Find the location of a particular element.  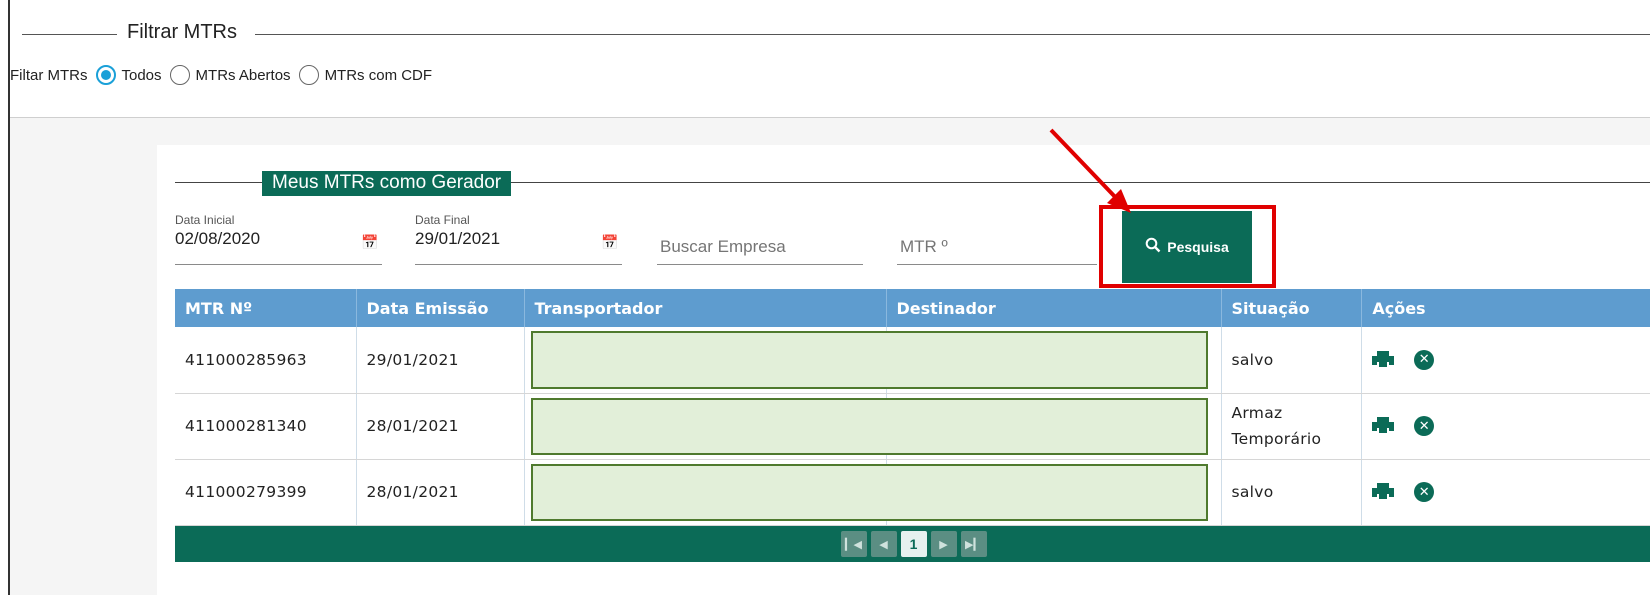

mtr-number-input: MTR º is located at coordinates (997, 247).